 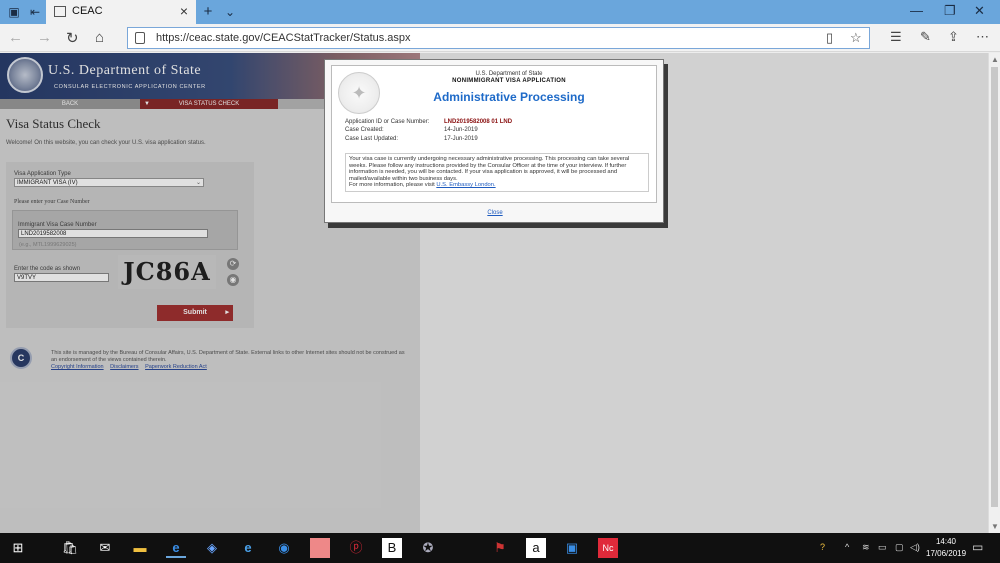 What do you see at coordinates (915, 547) in the screenshot?
I see `volume-icon: ◁)` at bounding box center [915, 547].